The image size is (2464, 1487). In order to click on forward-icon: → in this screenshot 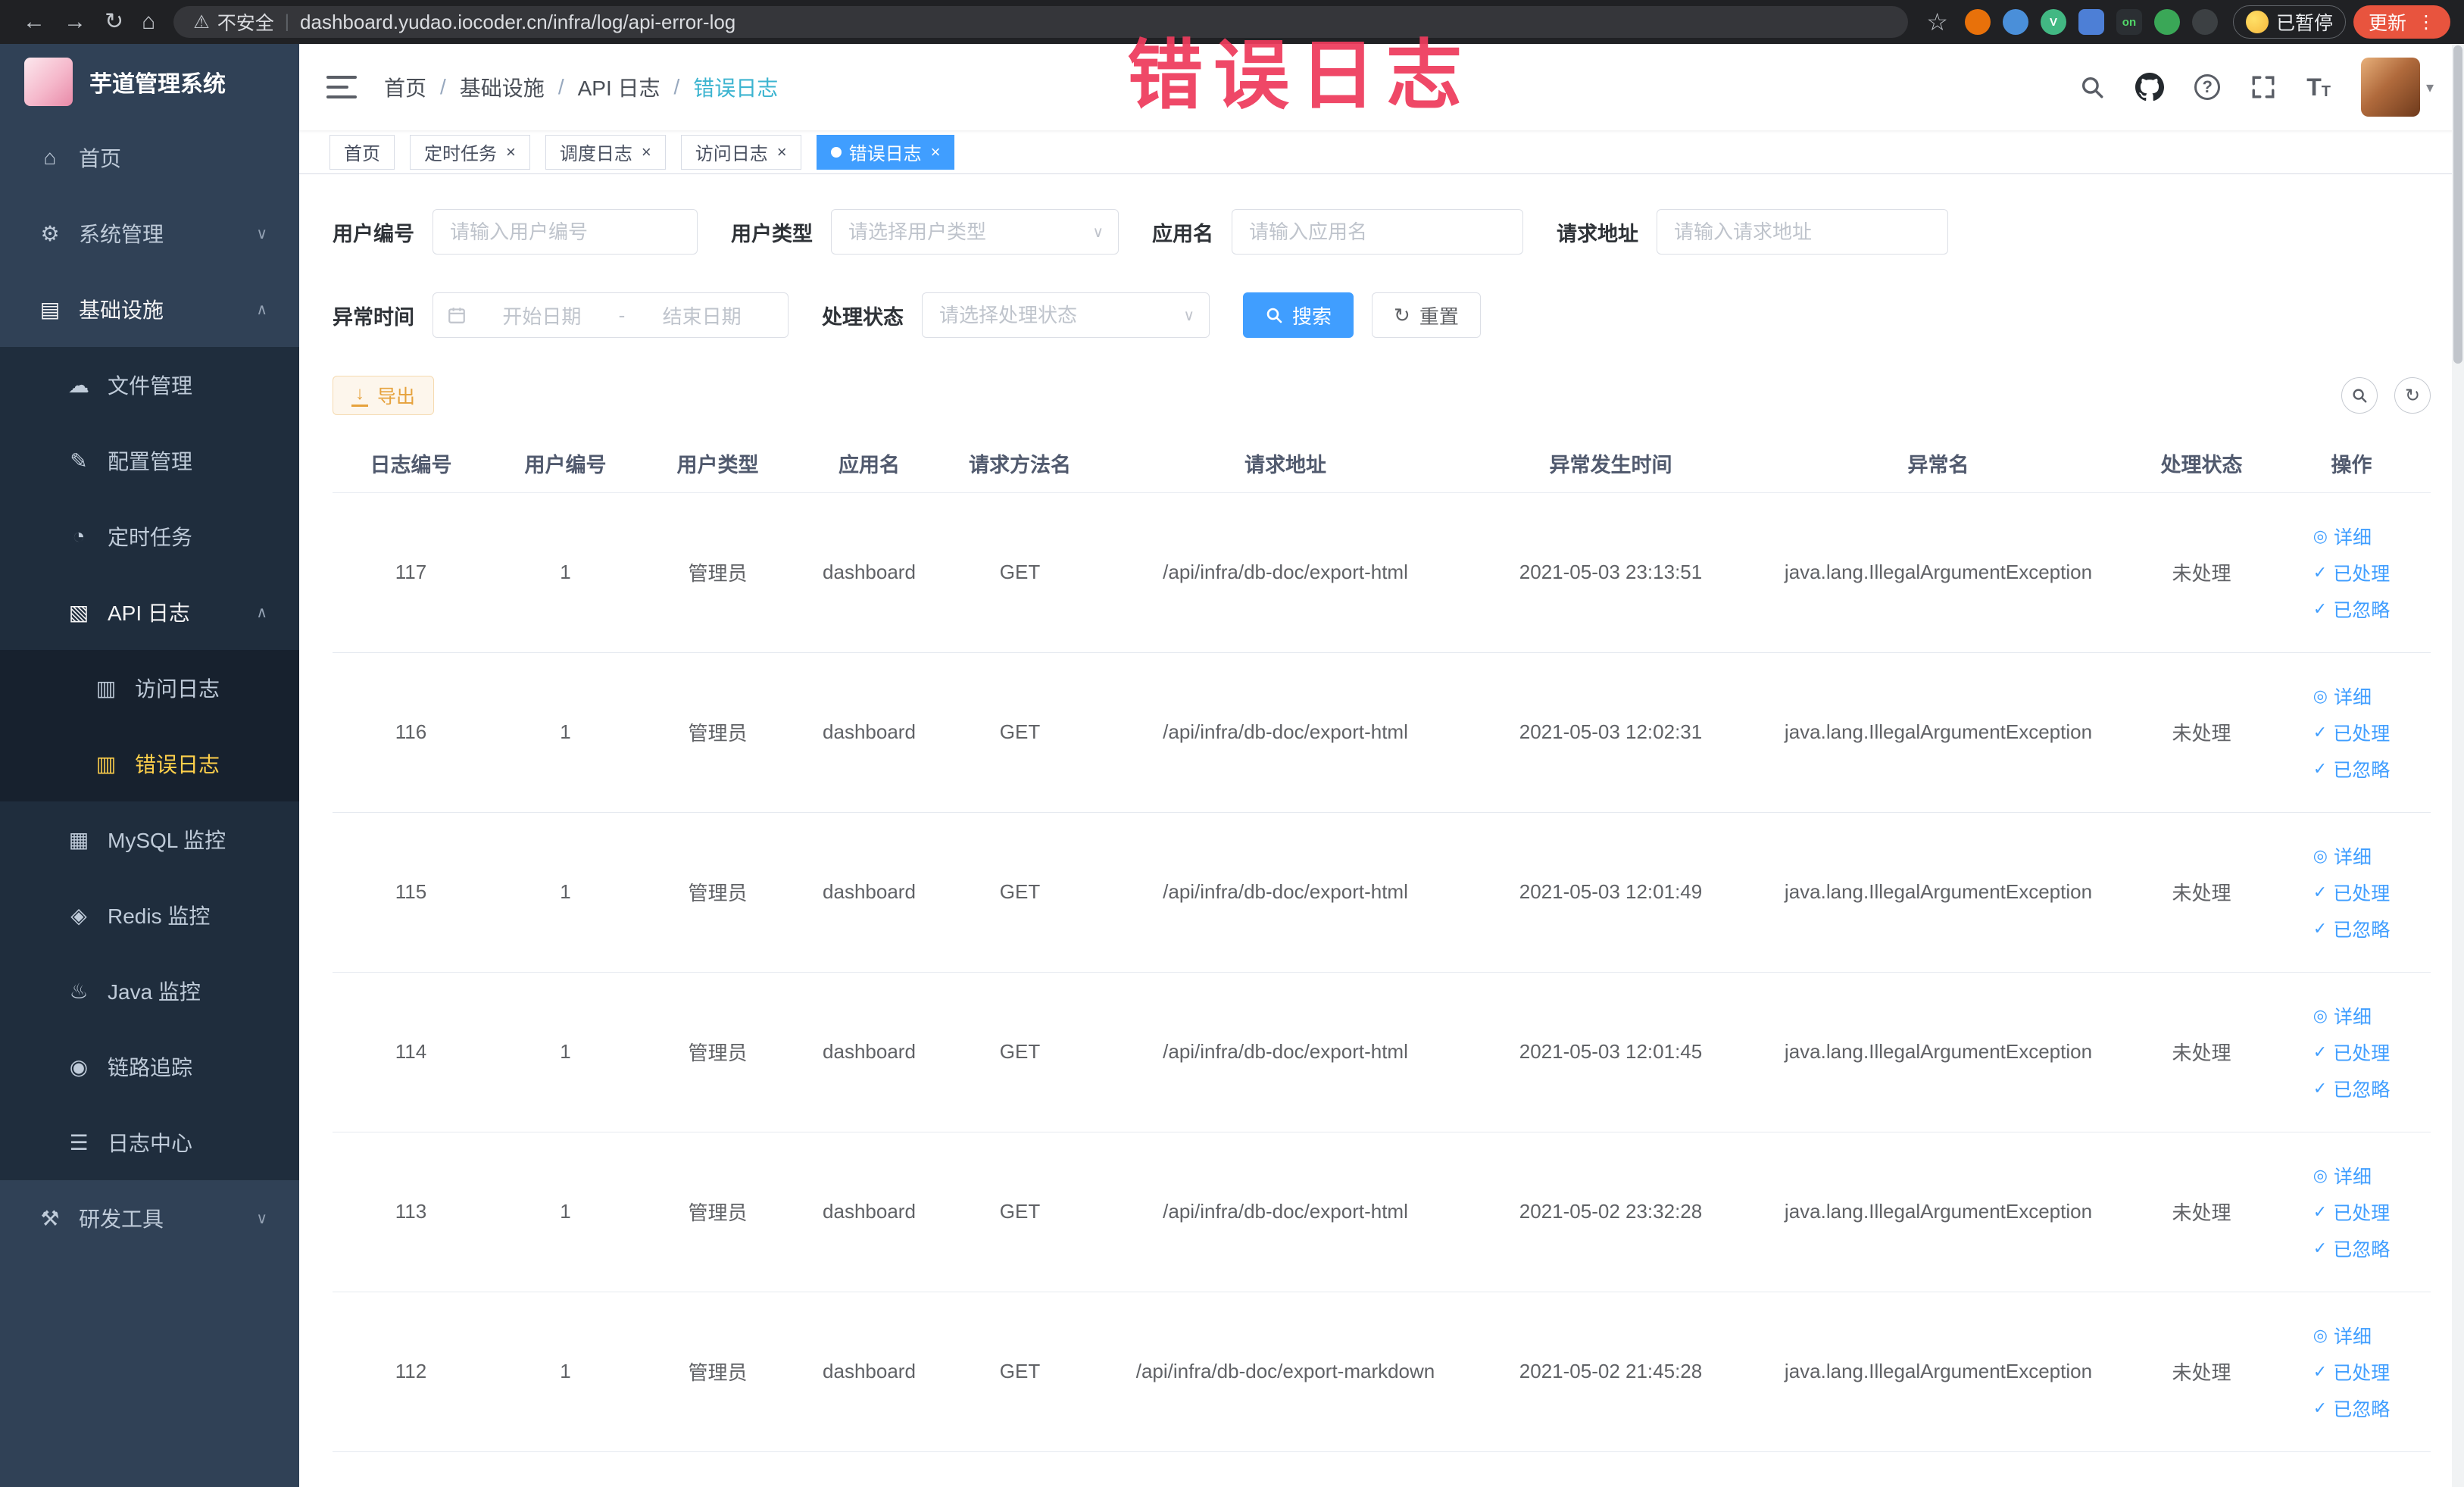, I will do `click(75, 22)`.